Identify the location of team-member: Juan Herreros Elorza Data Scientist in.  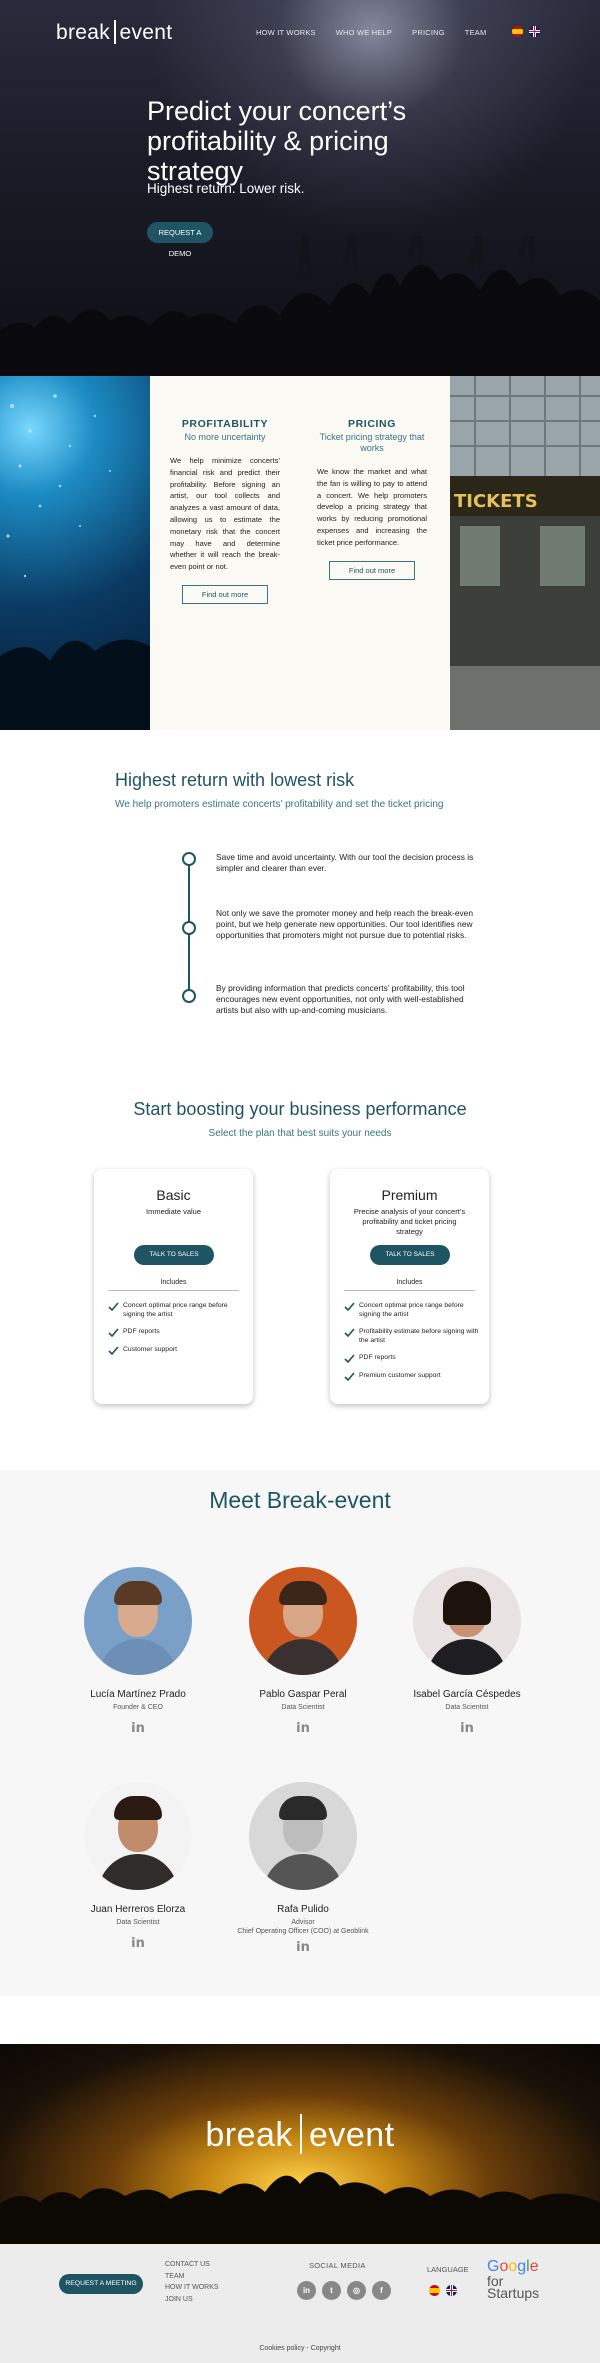
(138, 1866).